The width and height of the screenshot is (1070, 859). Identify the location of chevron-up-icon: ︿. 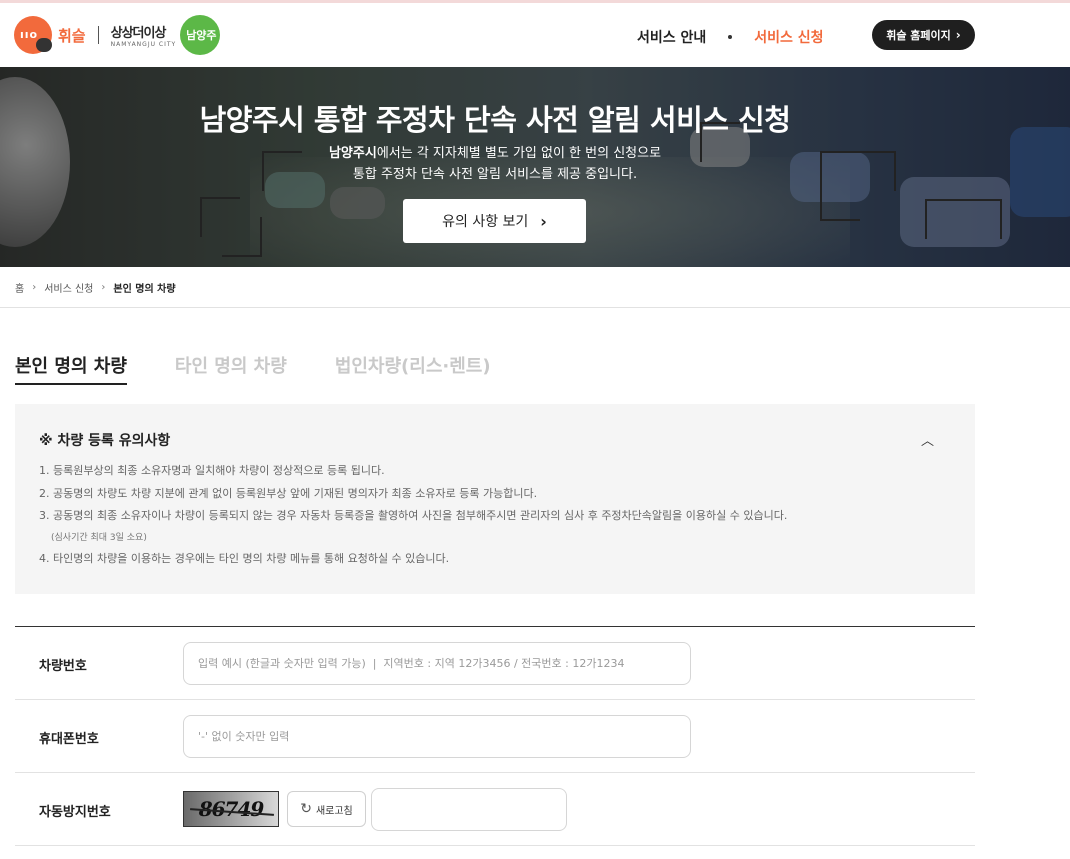
(927, 439).